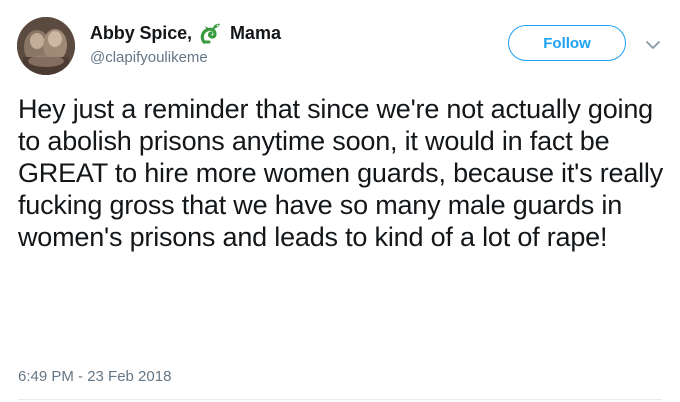 This screenshot has height=402, width=680. Describe the element at coordinates (141, 33) in the screenshot. I see `author-display-name: Abby Spice,` at that location.